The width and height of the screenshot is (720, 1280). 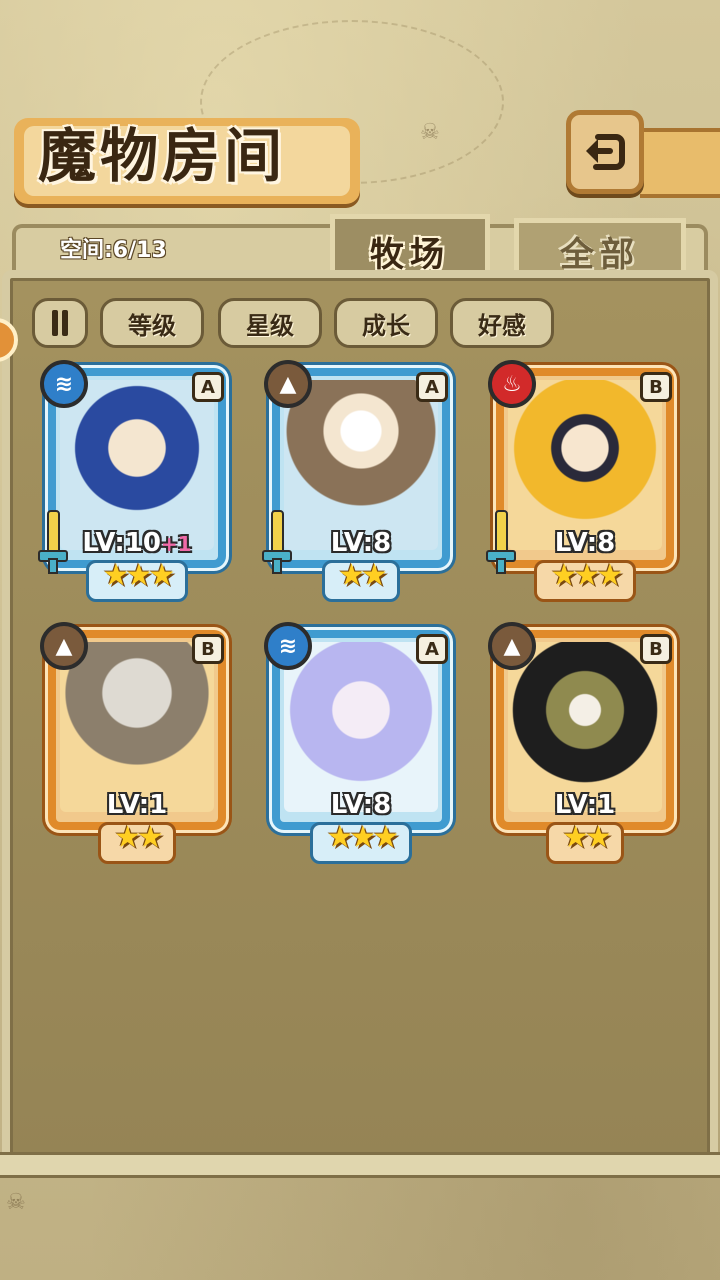 I want to click on level-bonus: +1, so click(x=176, y=544).